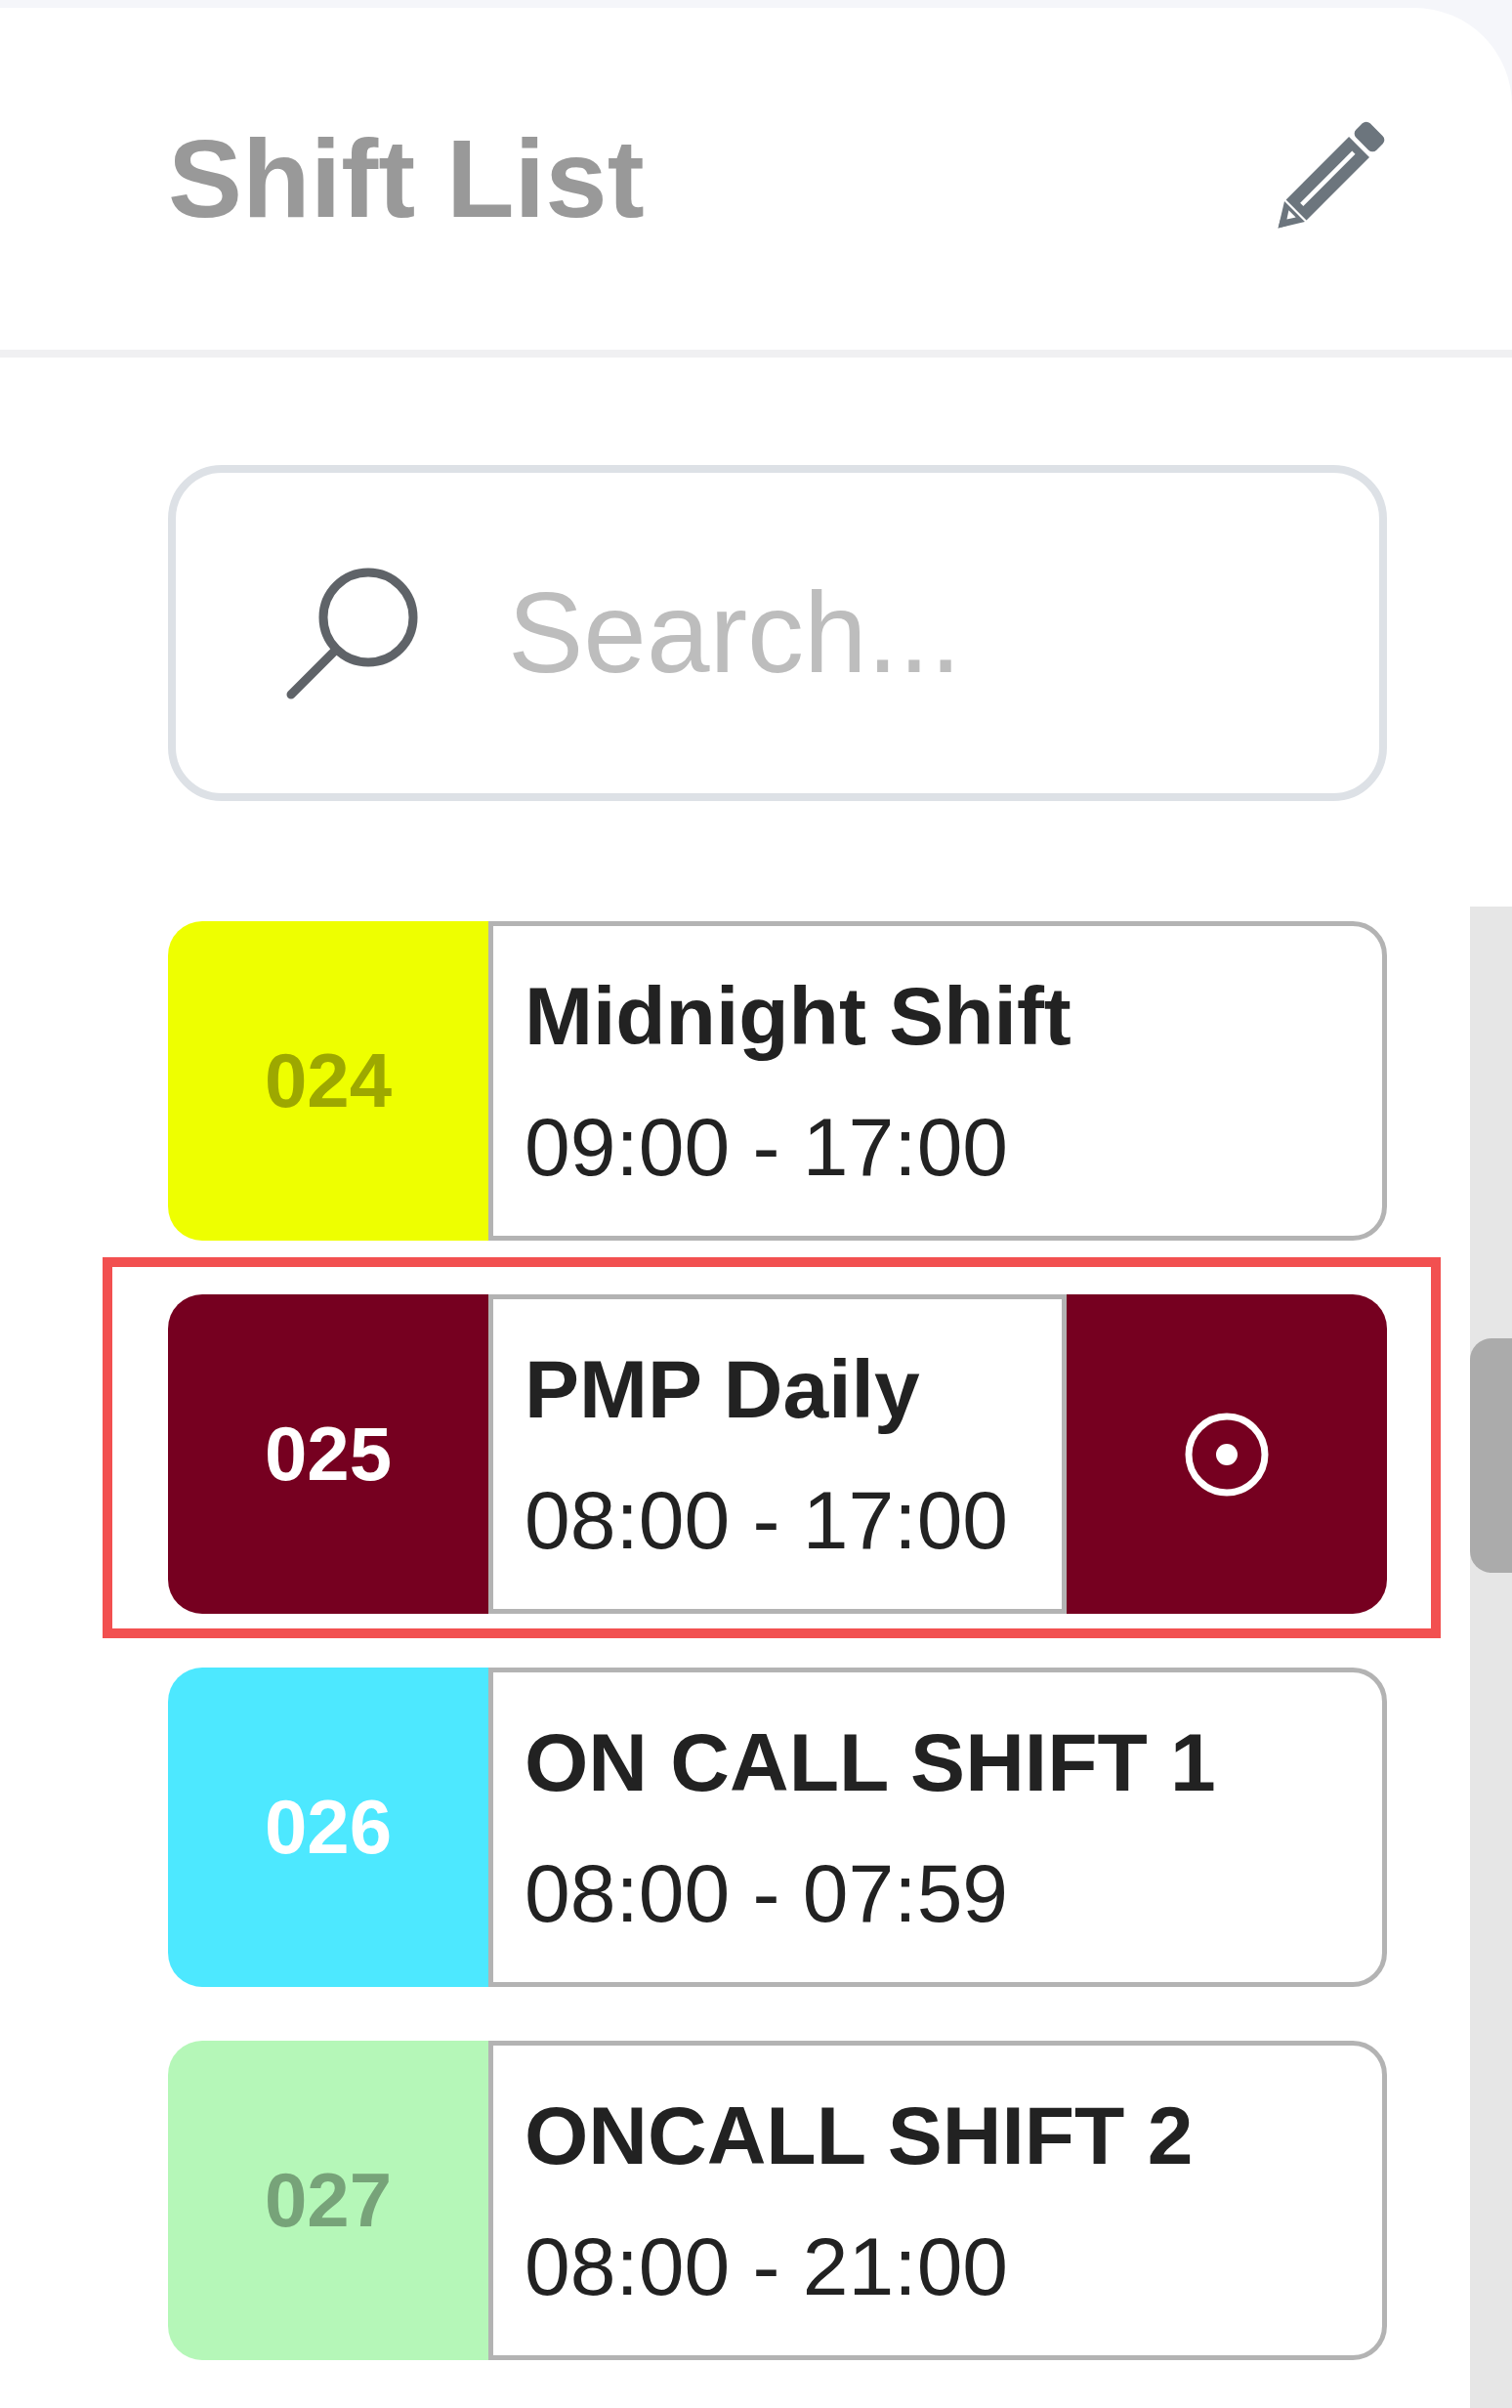 The width and height of the screenshot is (1512, 2408). What do you see at coordinates (860, 2135) in the screenshot?
I see `shift-name: ONCALL SHIFT 2` at bounding box center [860, 2135].